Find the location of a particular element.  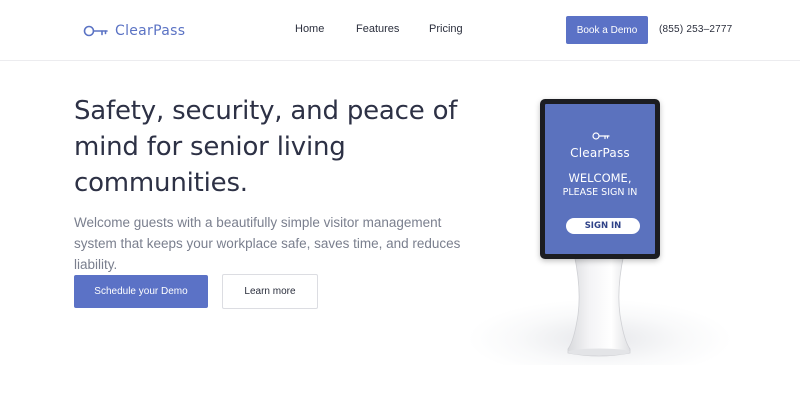

kiosk-sign-in-button: SIGN IN is located at coordinates (603, 226).